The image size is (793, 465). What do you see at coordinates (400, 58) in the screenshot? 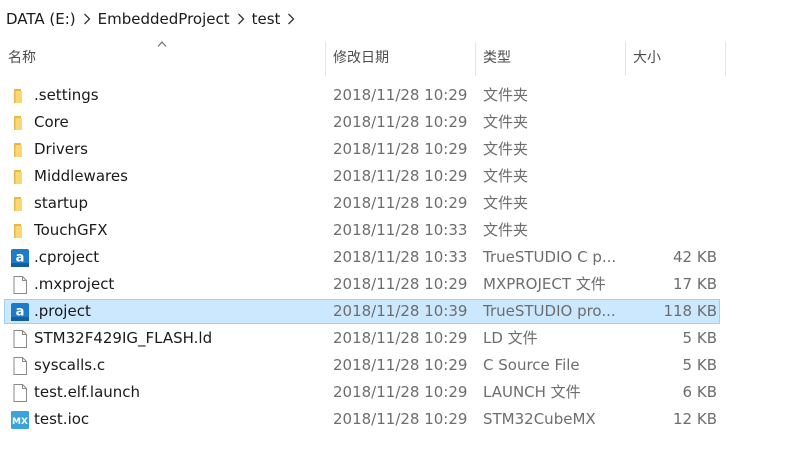
I see `column-header-date: 修改日期` at bounding box center [400, 58].